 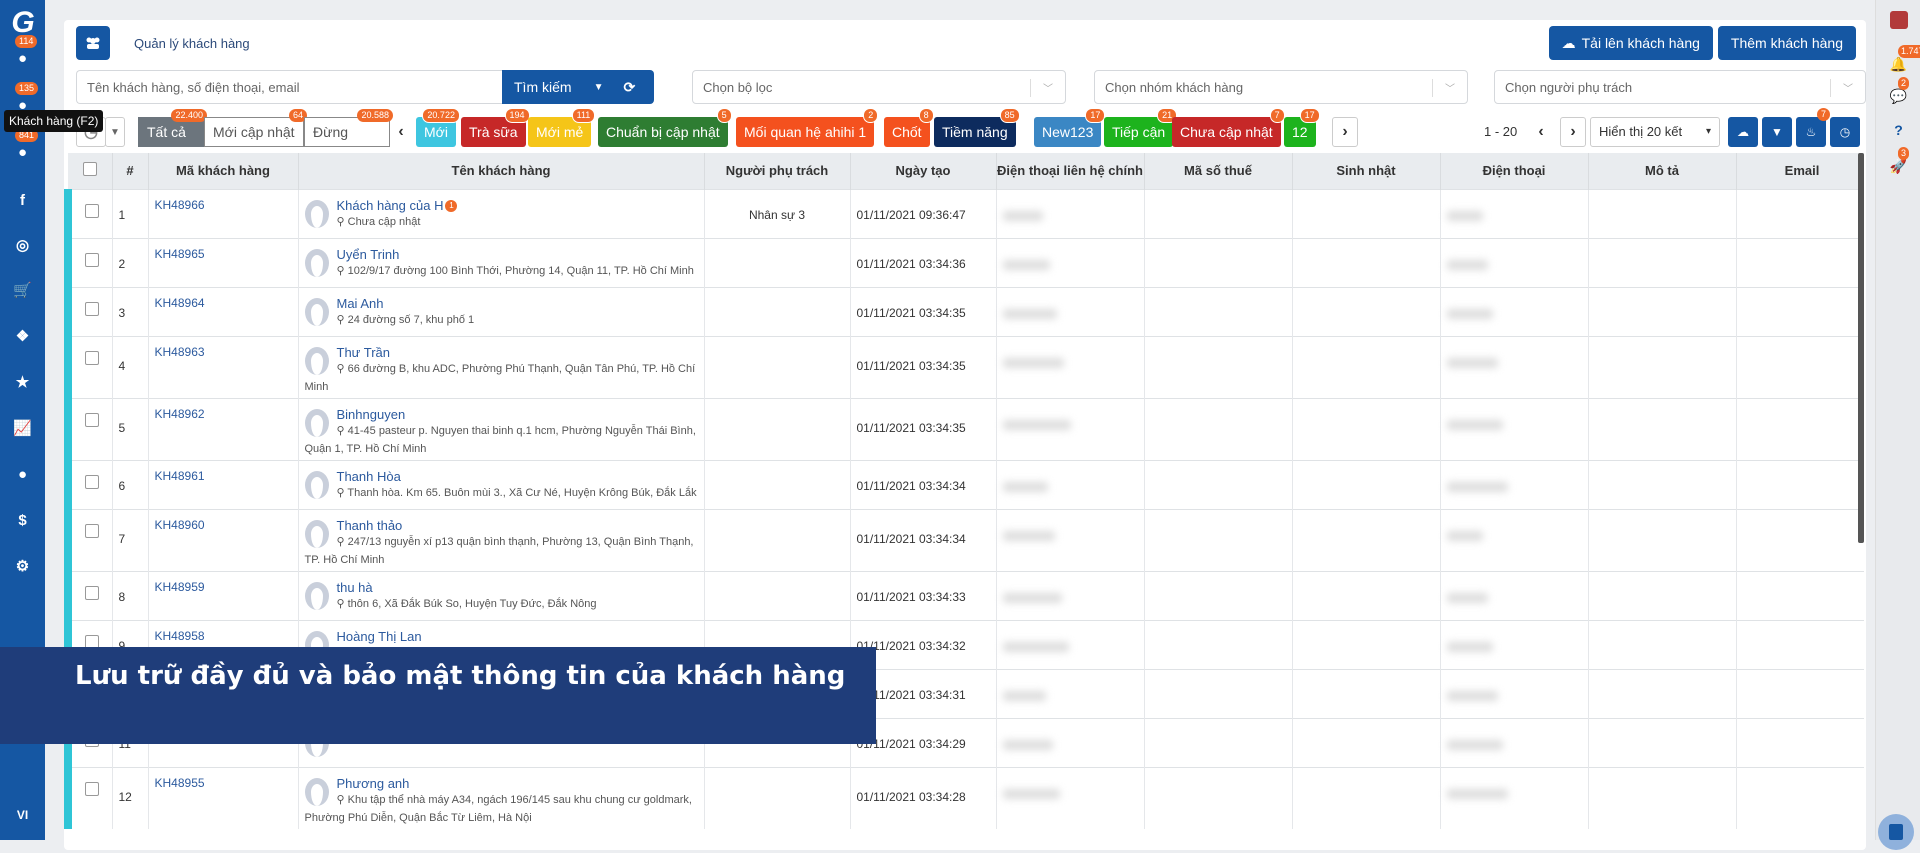 What do you see at coordinates (578, 87) in the screenshot?
I see `search-button: Tìm kiếm ▼ ⟳` at bounding box center [578, 87].